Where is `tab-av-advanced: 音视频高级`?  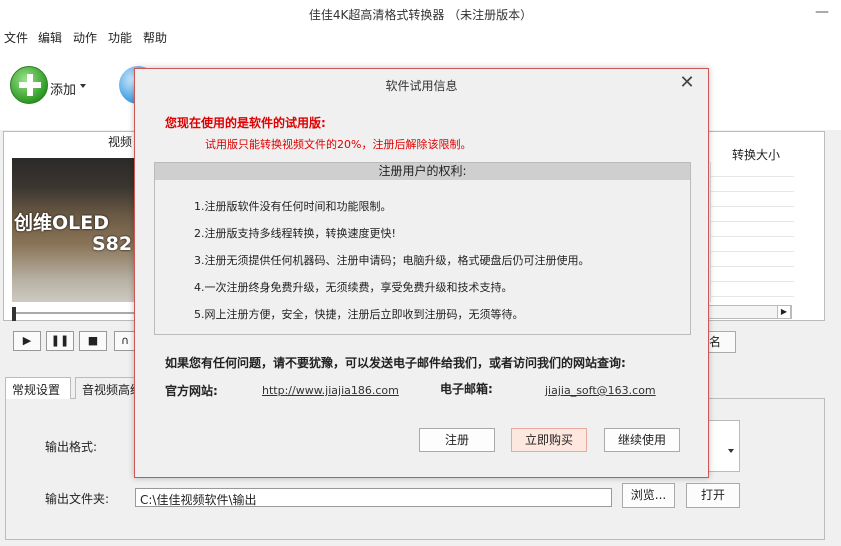 tab-av-advanced: 音视频高级 is located at coordinates (107, 388).